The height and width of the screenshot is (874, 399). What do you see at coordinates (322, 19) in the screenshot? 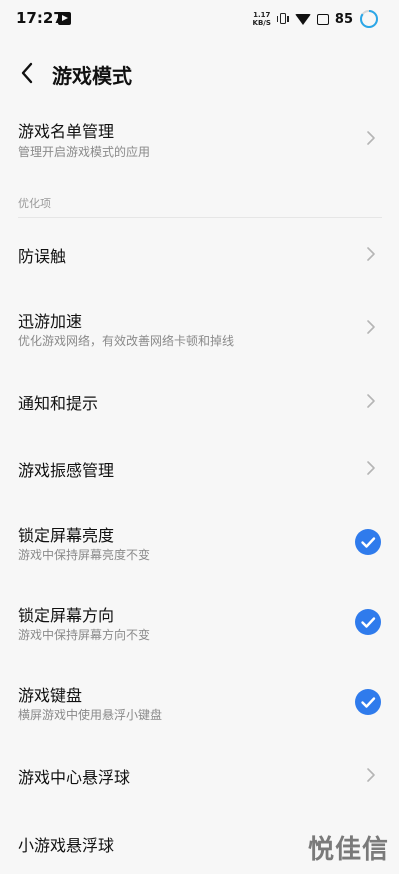
I see `battery-icon` at bounding box center [322, 19].